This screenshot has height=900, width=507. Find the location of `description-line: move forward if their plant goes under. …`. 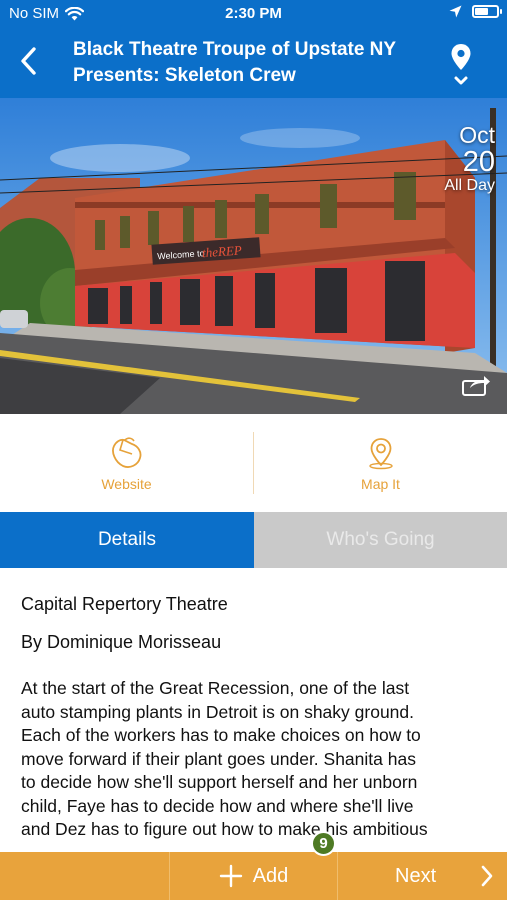

description-line: move forward if their plant goes under. … is located at coordinates (218, 758).